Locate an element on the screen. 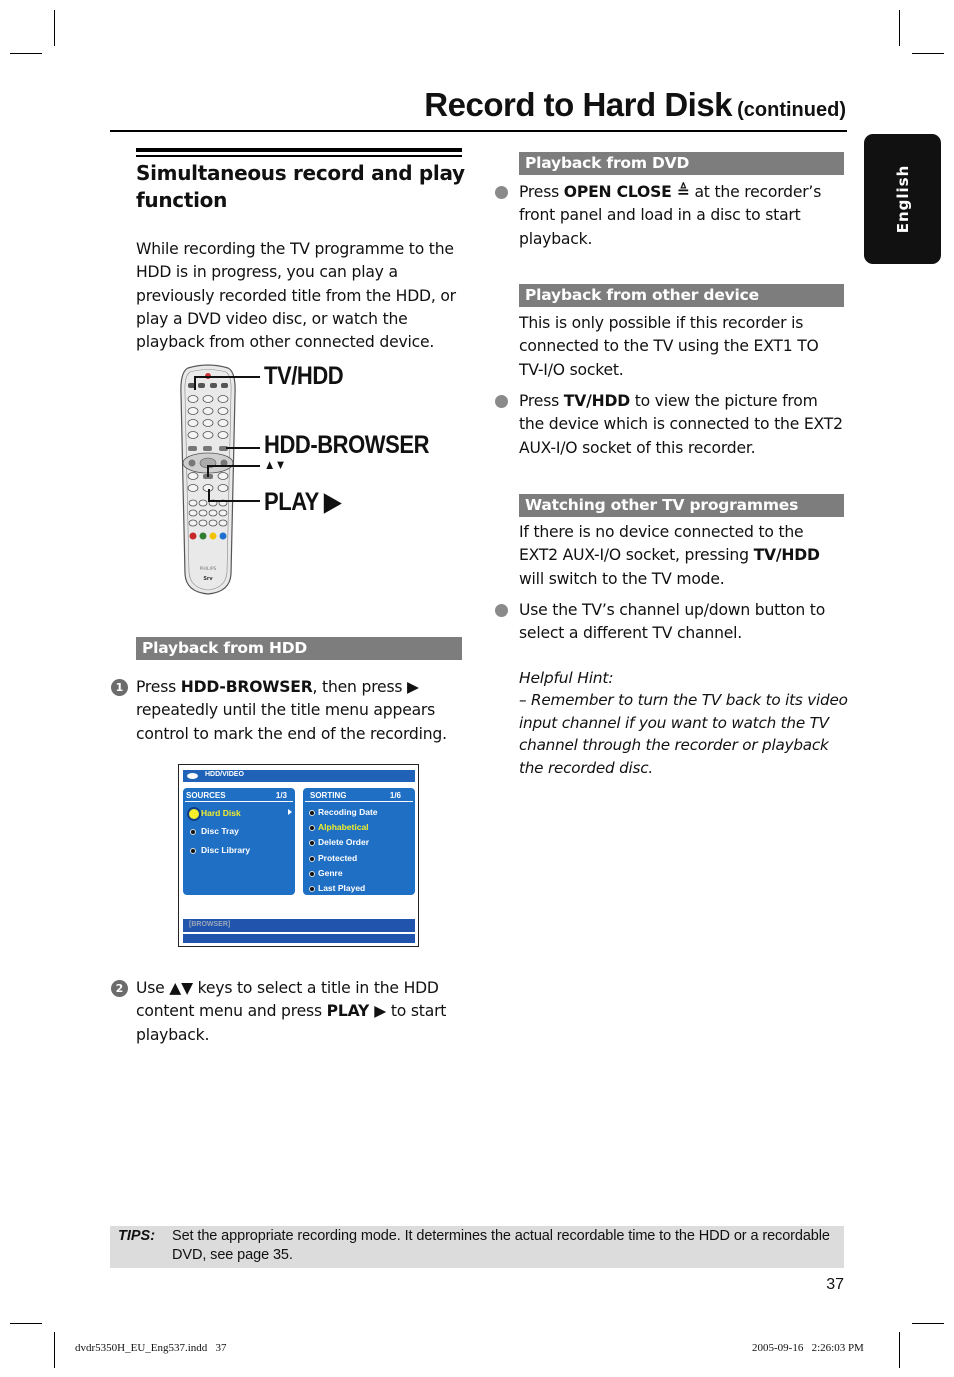 This screenshot has height=1377, width=954. osd-source-item: Disc Tray is located at coordinates (220, 831).